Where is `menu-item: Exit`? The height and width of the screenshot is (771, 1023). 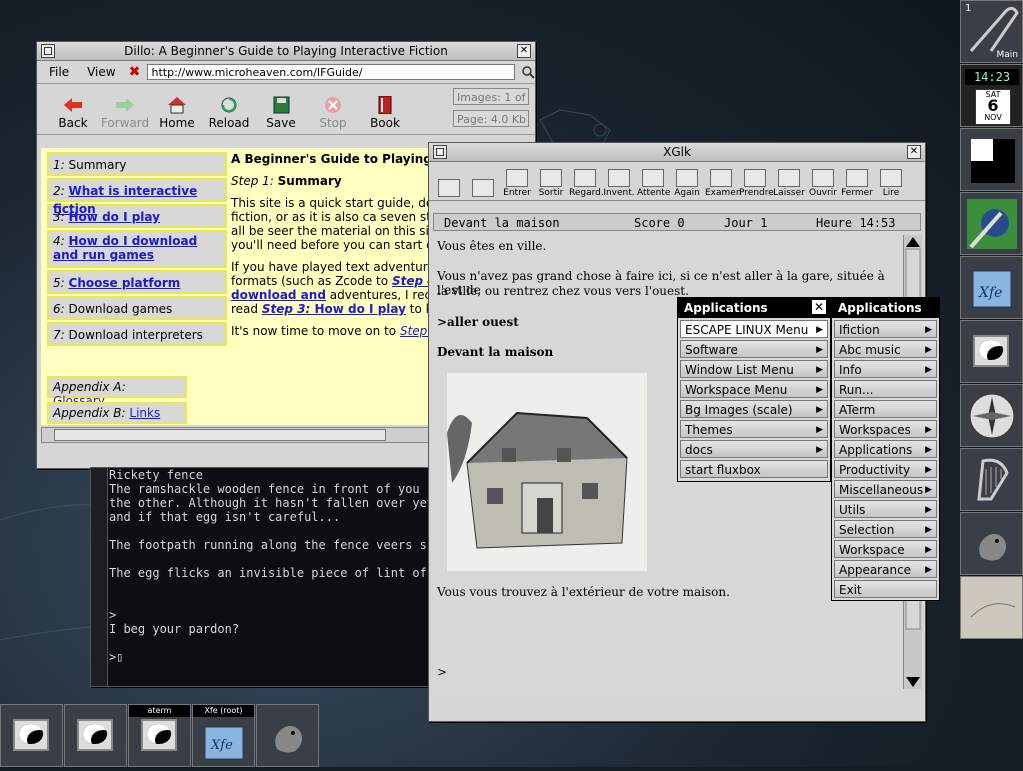 menu-item: Exit is located at coordinates (885, 589).